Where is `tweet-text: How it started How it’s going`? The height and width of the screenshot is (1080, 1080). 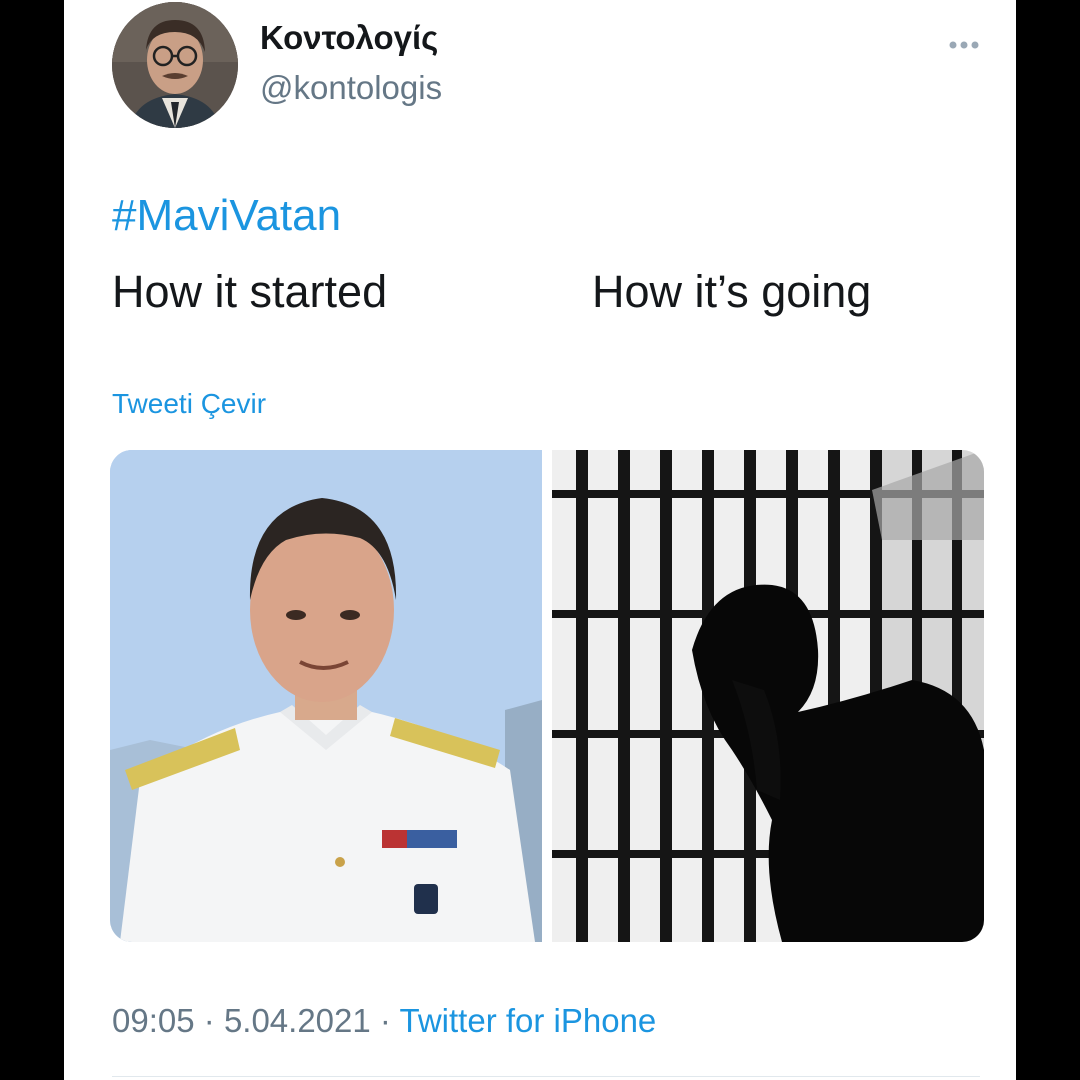 tweet-text: How it started How it’s going is located at coordinates (491, 373).